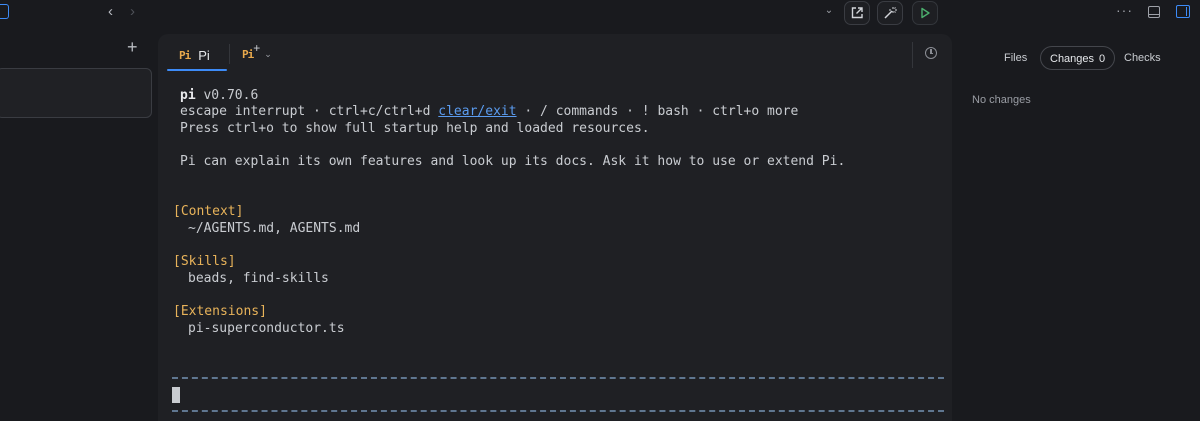 The image size is (1200, 421). I want to click on bottom-panel-toggle-icon, so click(1154, 12).